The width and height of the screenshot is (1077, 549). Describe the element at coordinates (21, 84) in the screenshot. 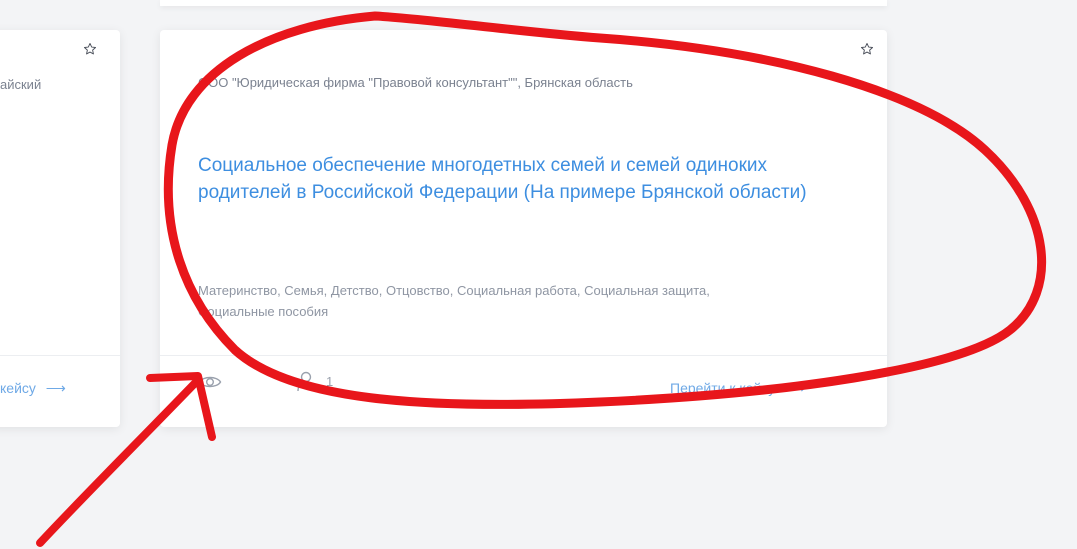

I see `organization-label: айский` at that location.